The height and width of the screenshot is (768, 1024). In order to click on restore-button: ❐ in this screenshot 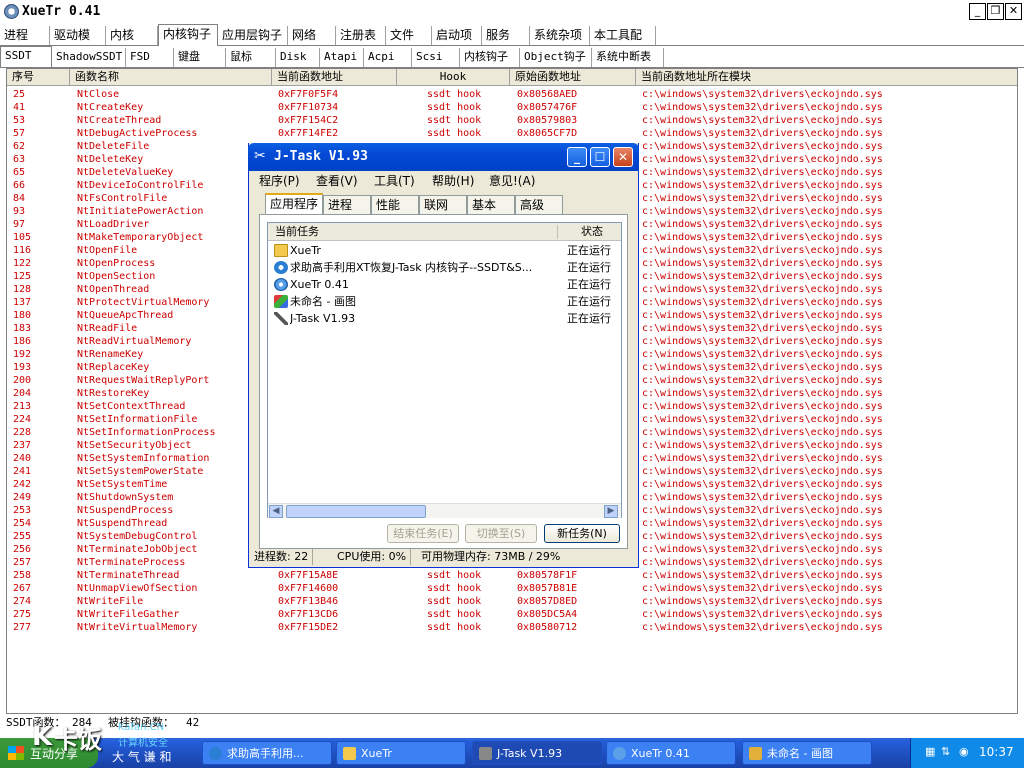, I will do `click(995, 11)`.